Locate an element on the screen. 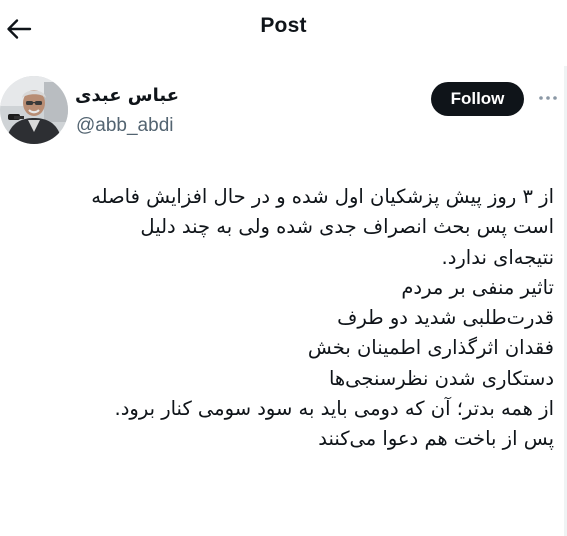 The image size is (567, 536). page-title: Post is located at coordinates (283, 25).